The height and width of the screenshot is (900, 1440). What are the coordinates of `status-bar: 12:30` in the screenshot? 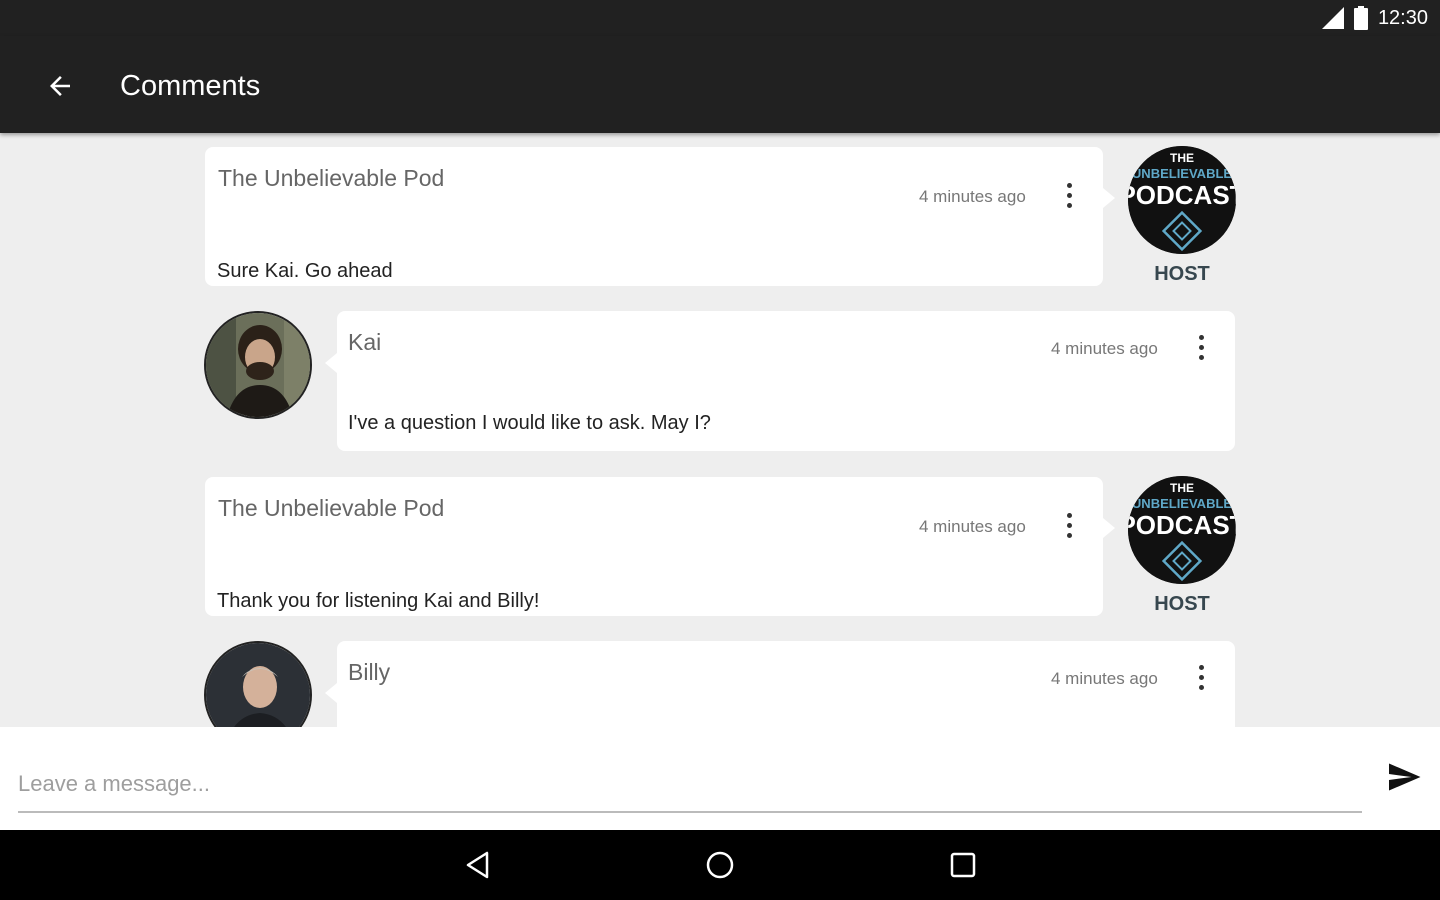 It's located at (720, 18).